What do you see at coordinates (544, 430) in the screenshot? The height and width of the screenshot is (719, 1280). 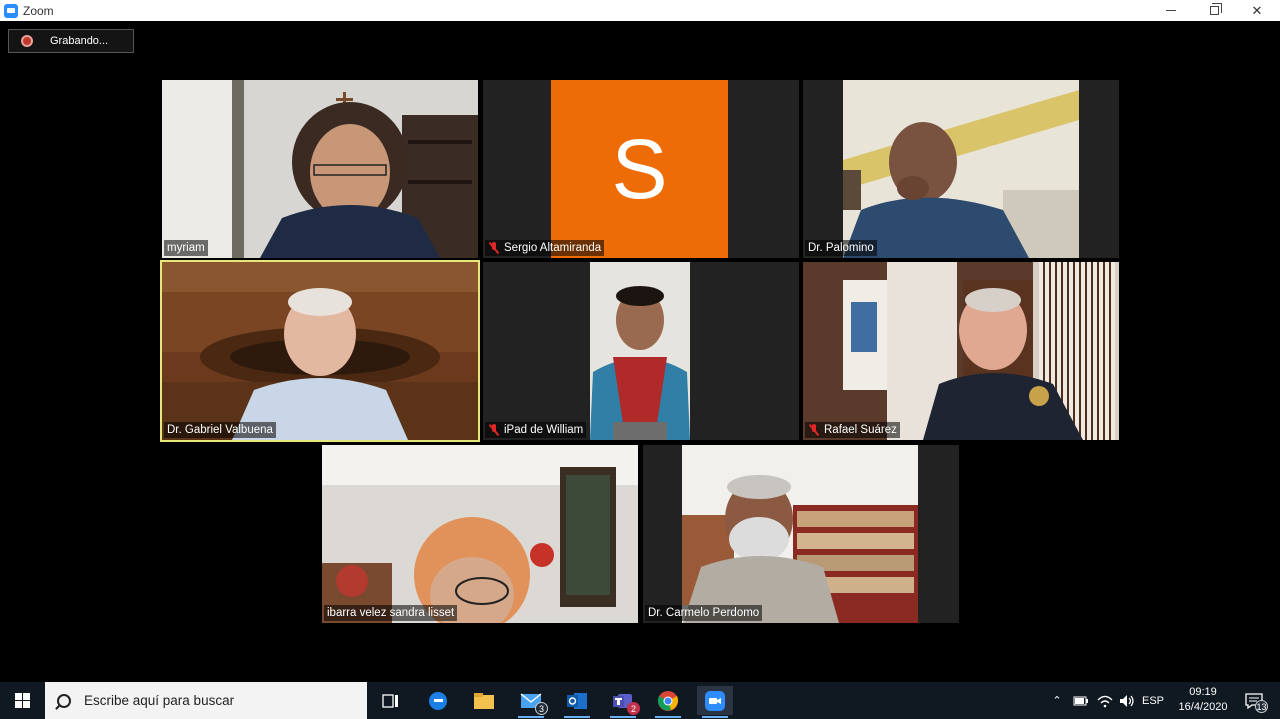 I see `participant-name: iPad de William` at bounding box center [544, 430].